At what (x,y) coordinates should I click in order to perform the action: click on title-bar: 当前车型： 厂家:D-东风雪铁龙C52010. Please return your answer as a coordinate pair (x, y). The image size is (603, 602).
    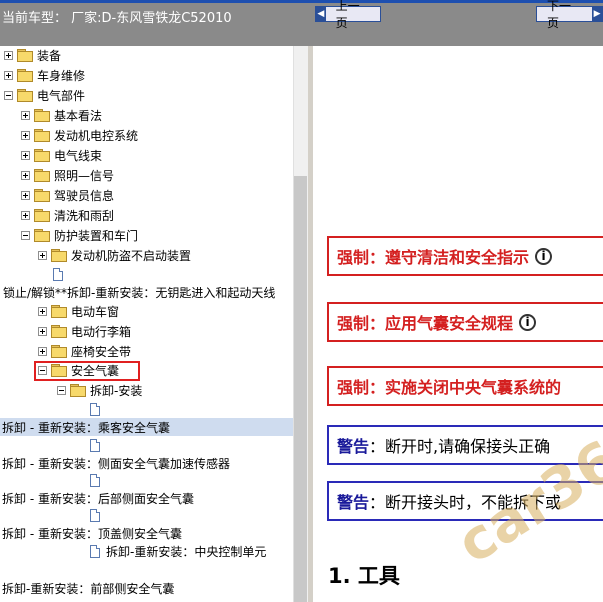
    Looking at the image, I should click on (301, 23).